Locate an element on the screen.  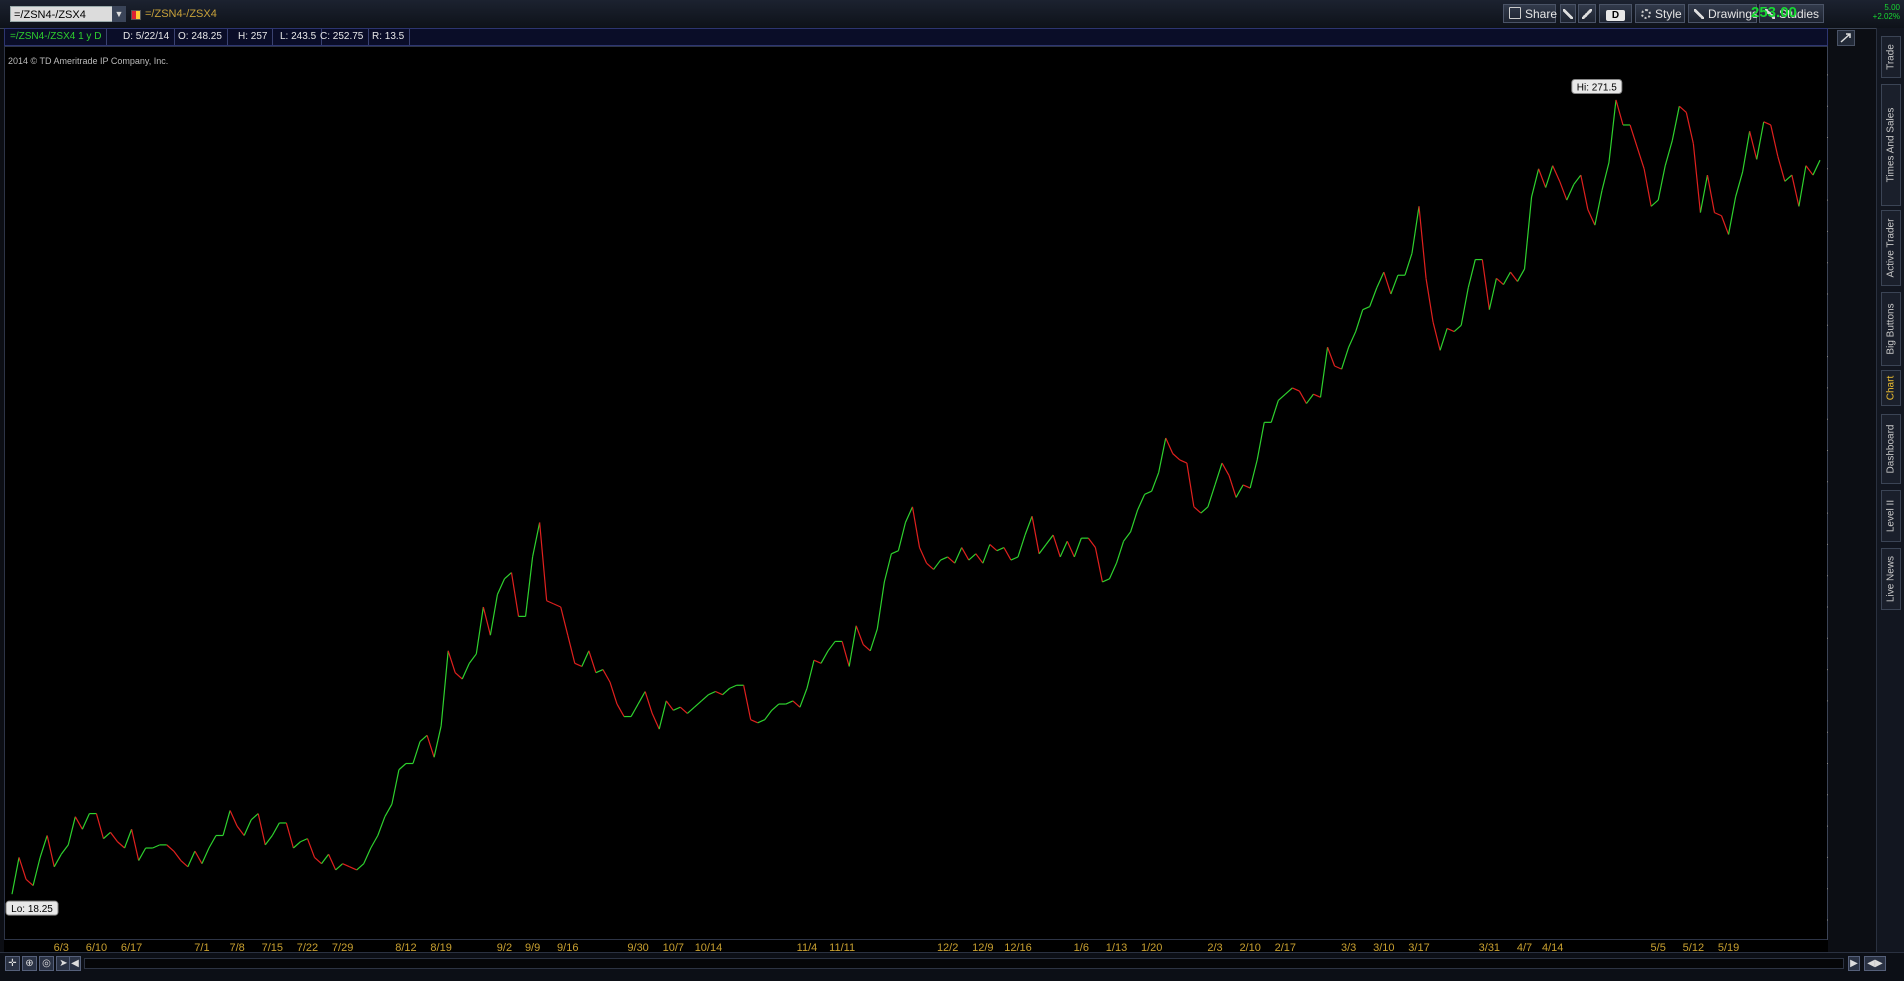
crosshair-icon: ✛ is located at coordinates (12, 963).